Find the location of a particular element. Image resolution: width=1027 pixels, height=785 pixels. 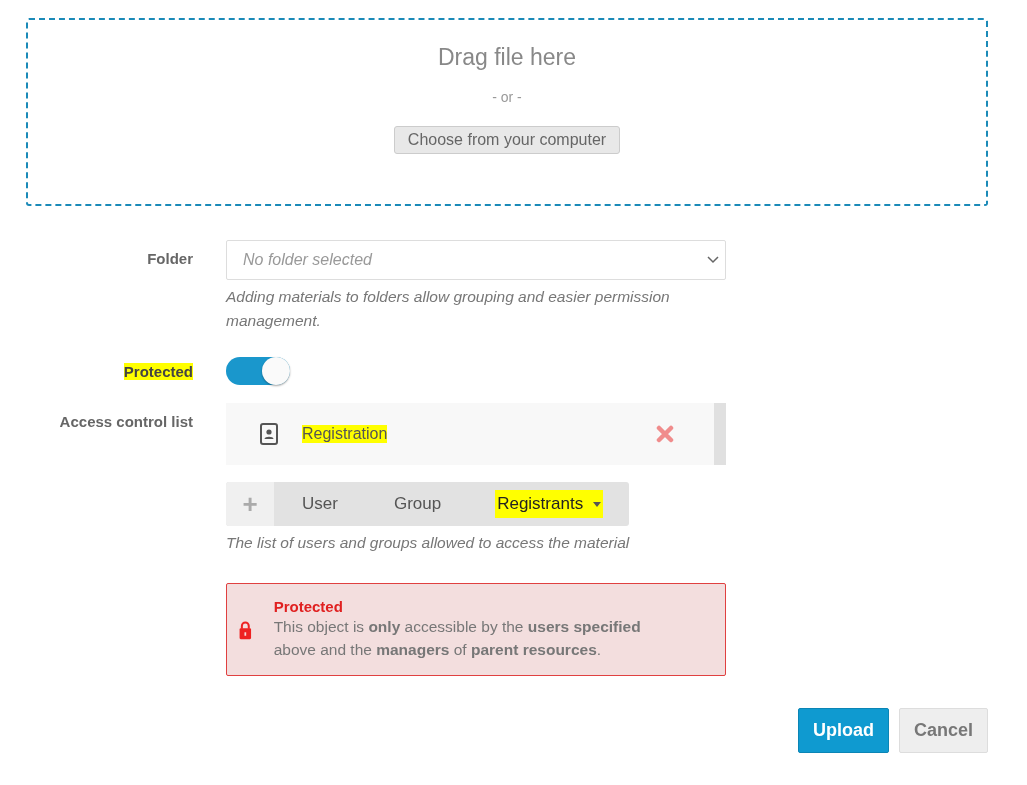

acl-entry-name: Registration is located at coordinates (345, 434).